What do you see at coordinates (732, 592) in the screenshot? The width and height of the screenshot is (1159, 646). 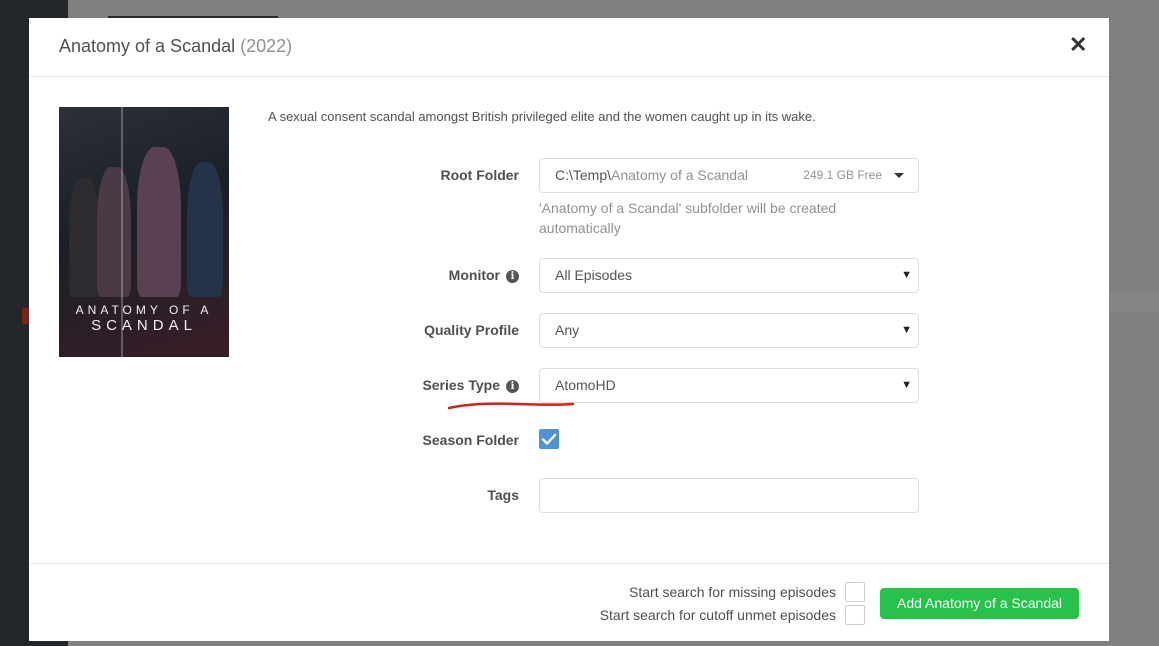 I see `search-missing-label: Start search for missing episodes` at bounding box center [732, 592].